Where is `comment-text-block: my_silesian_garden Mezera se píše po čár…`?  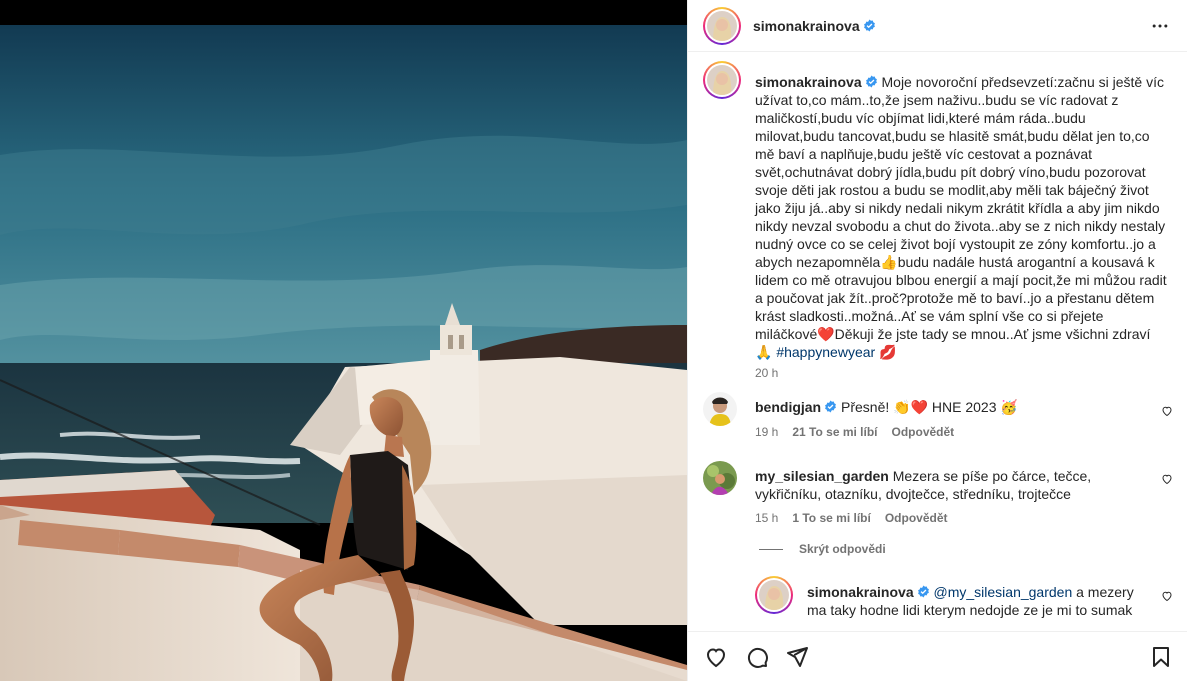
comment-text-block: my_silesian_garden Mezera se píše po čár… is located at coordinates (950, 485).